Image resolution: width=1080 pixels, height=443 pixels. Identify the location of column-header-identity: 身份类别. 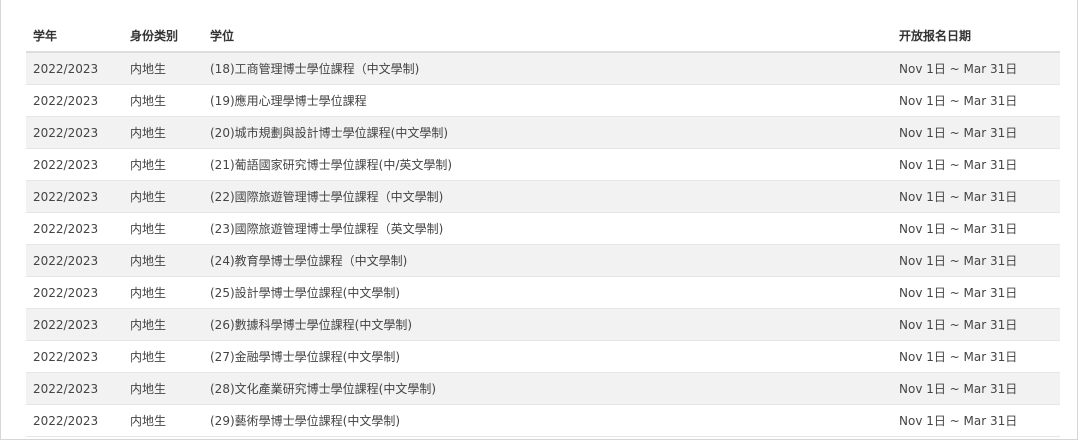
(163, 36).